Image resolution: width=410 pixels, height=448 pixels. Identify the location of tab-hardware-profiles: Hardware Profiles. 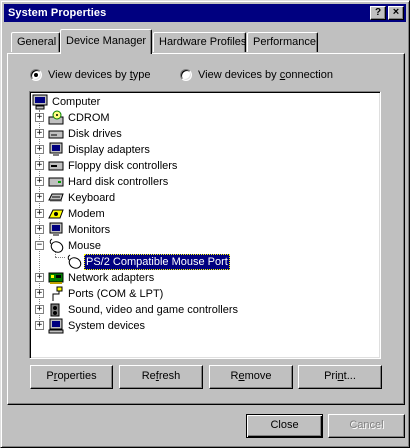
(199, 42).